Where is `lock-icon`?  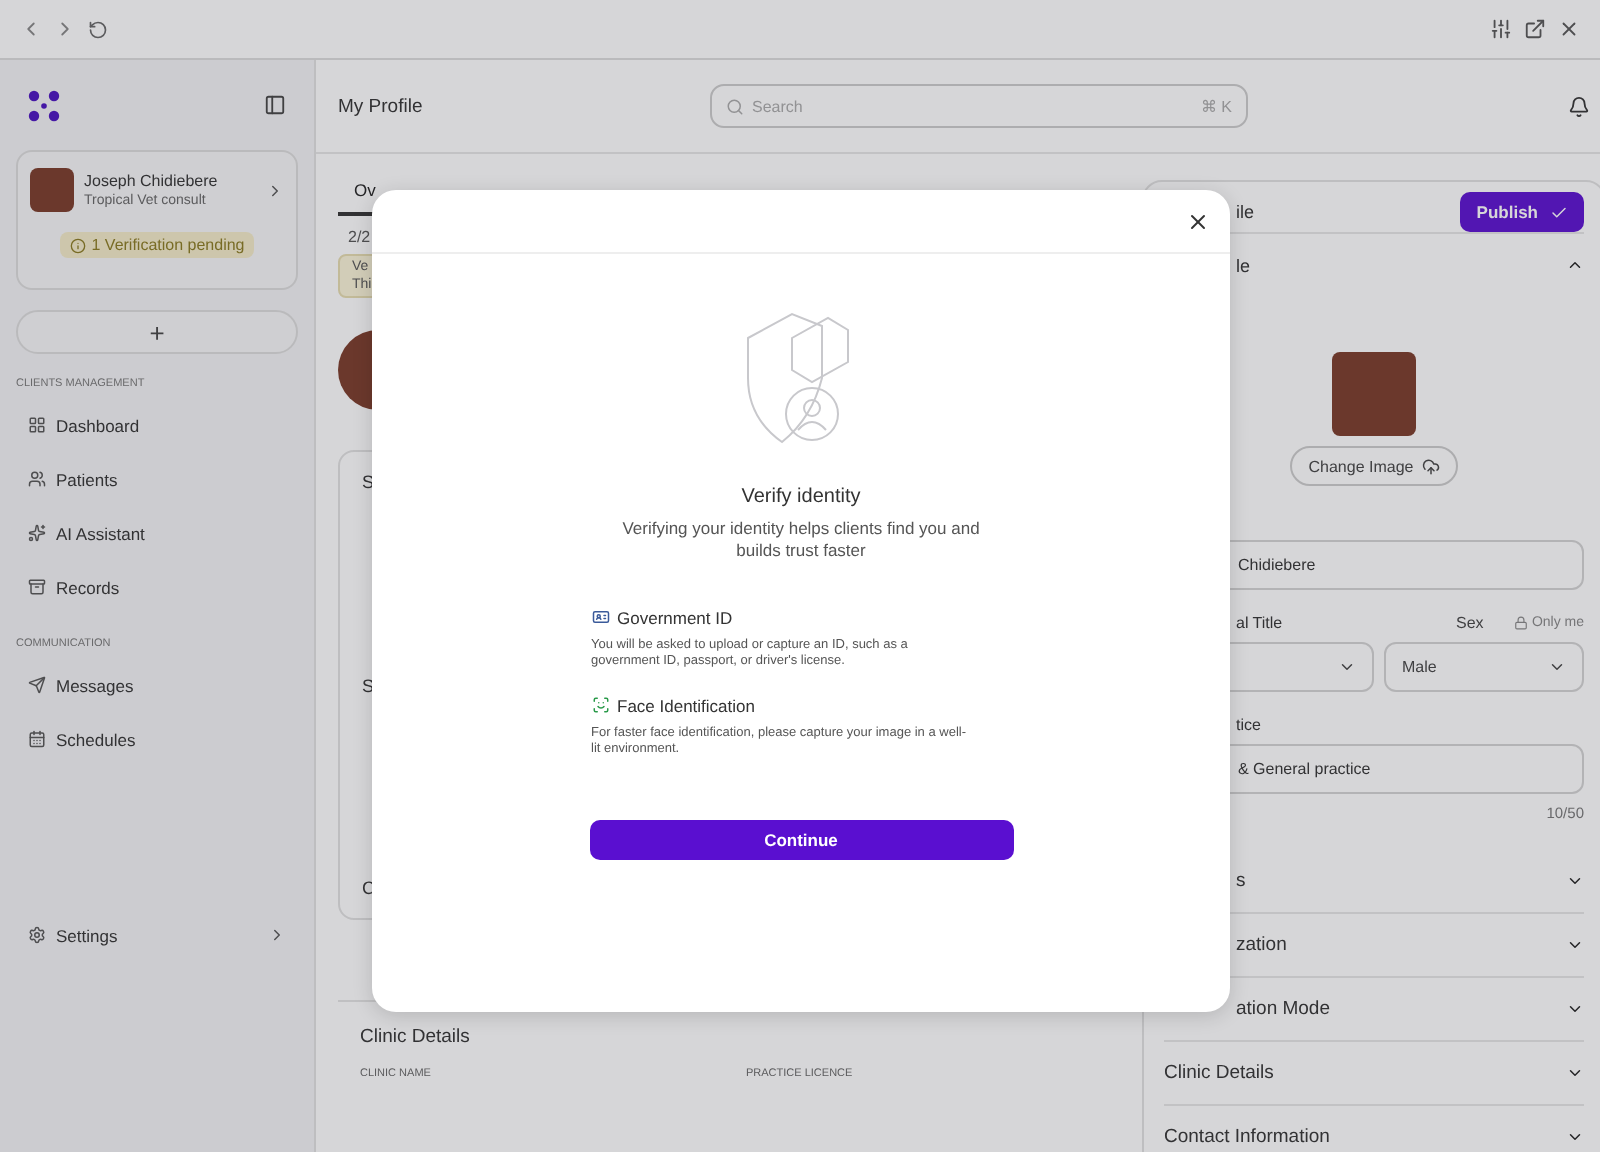
lock-icon is located at coordinates (1520, 622).